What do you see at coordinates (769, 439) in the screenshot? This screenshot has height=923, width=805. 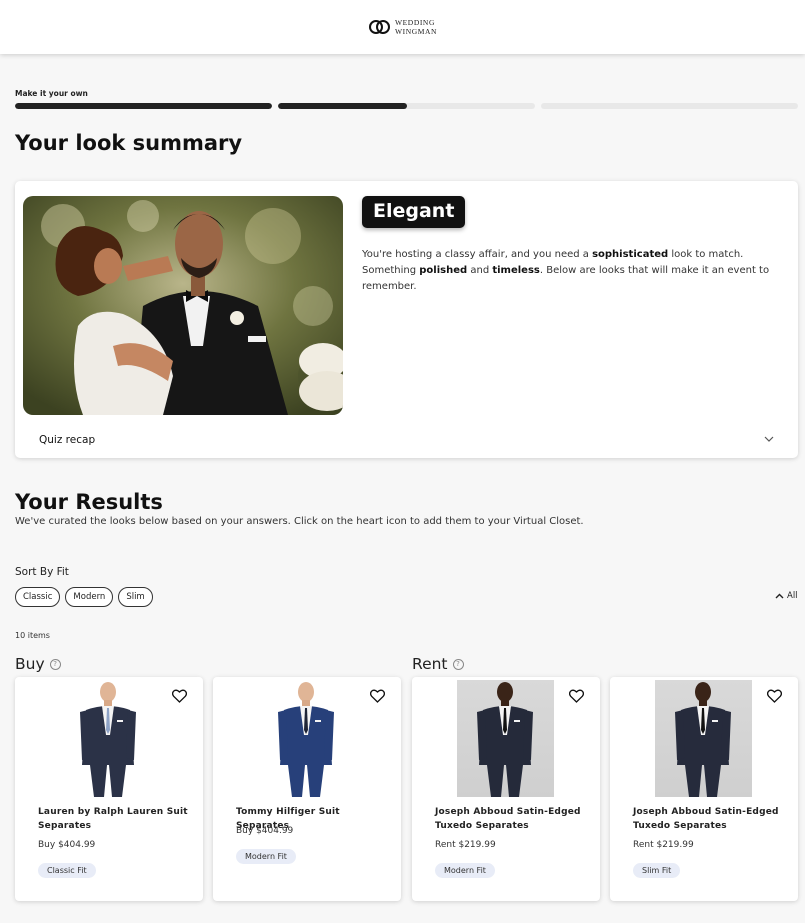 I see `chevron-down-icon` at bounding box center [769, 439].